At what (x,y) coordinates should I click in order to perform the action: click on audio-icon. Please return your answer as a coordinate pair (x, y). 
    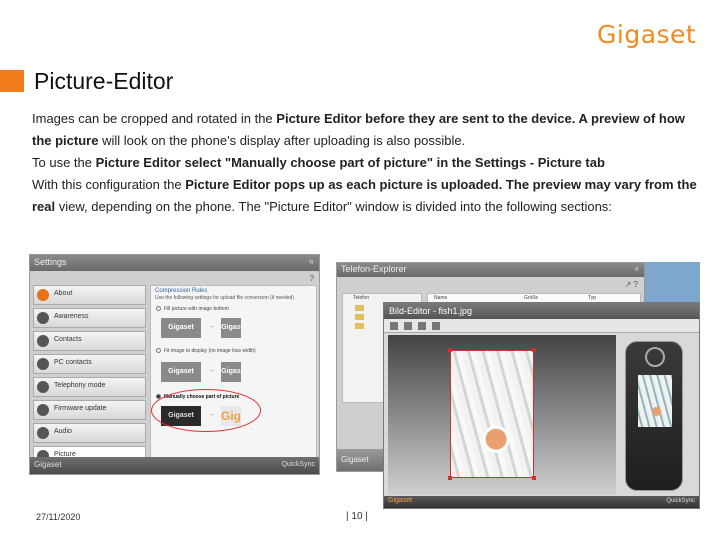
    Looking at the image, I should click on (43, 433).